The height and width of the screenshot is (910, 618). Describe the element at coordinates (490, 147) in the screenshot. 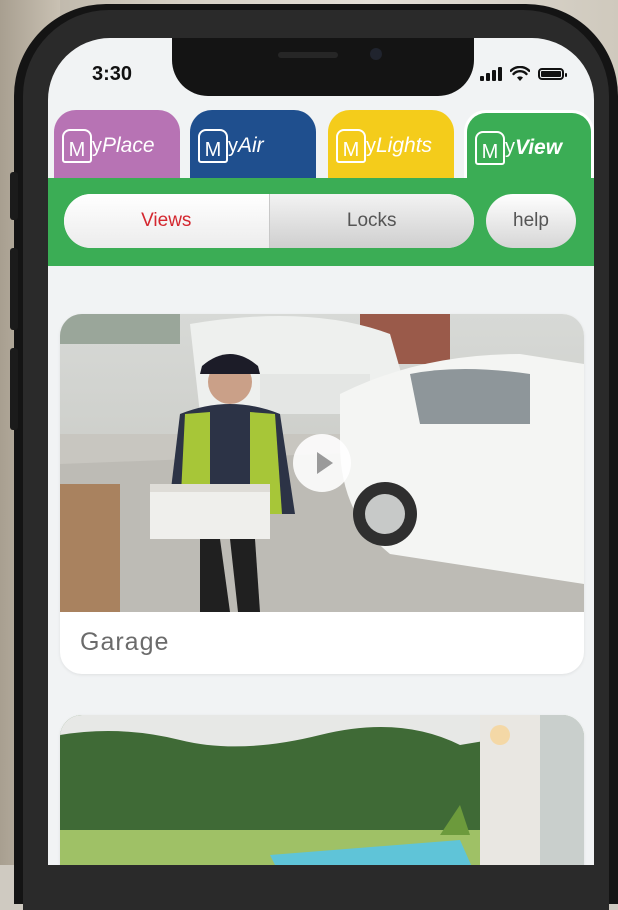

I see `tab-myview-logo-icon: M` at that location.